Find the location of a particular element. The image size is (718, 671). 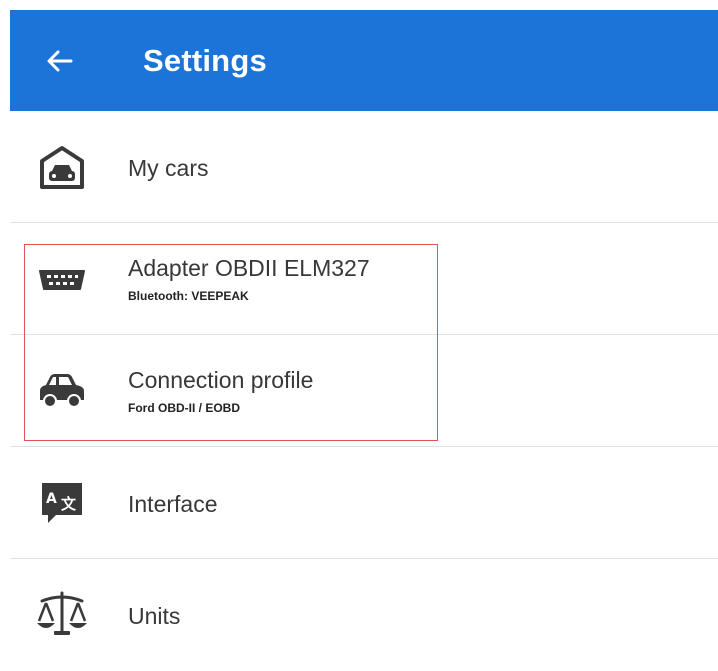

settings-item-label: Adapter OBDII ELM327 is located at coordinates (249, 268).